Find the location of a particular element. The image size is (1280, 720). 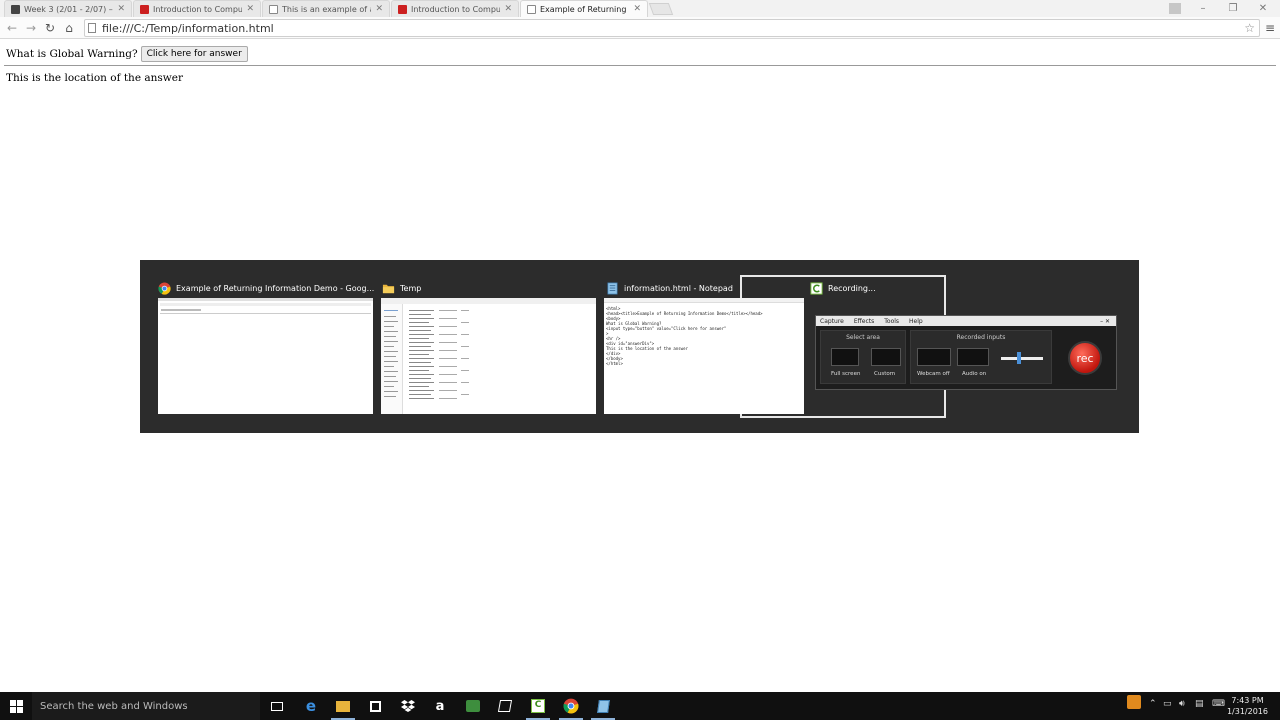

notepad-taskbar-icon is located at coordinates (603, 708).